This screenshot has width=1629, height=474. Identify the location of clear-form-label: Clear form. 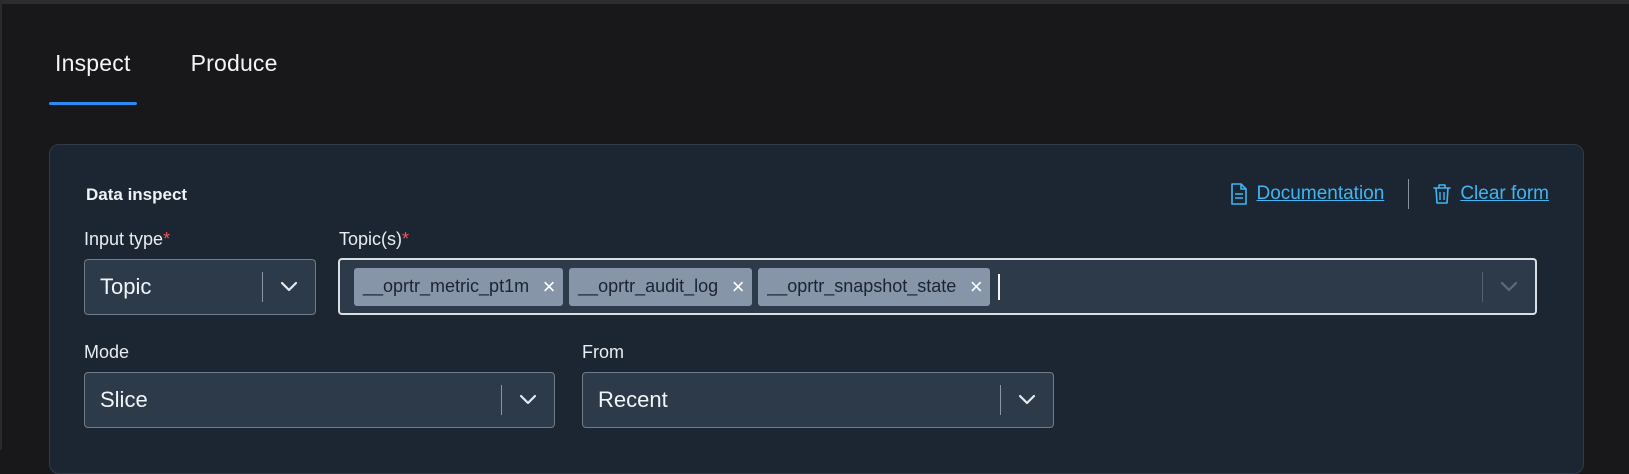
(1504, 194).